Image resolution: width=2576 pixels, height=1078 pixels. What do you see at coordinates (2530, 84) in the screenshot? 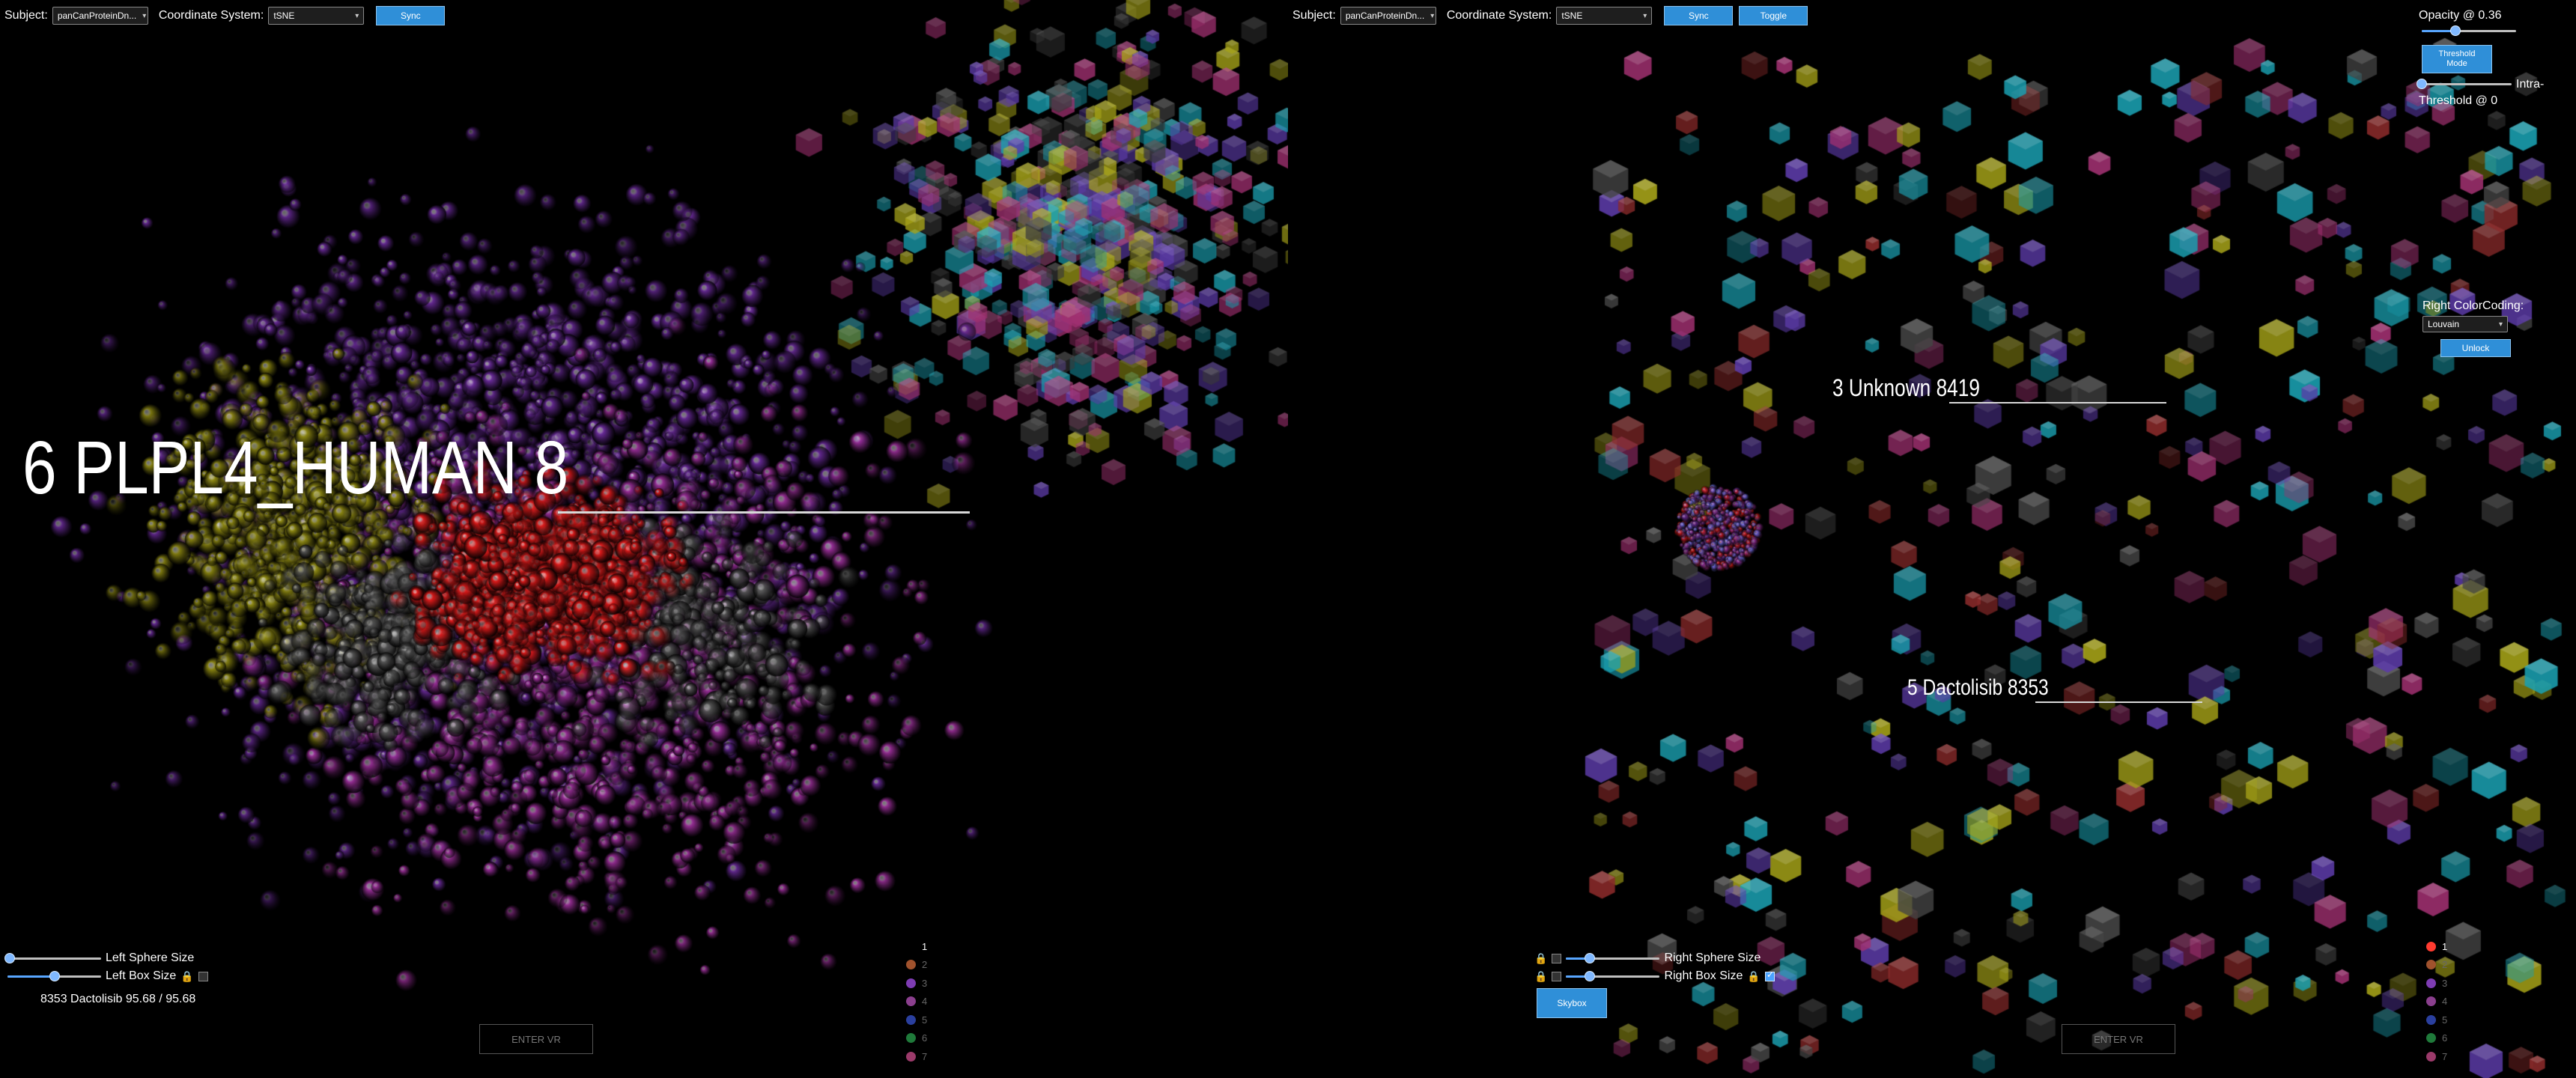
I see `intra-label: Intra-` at bounding box center [2530, 84].